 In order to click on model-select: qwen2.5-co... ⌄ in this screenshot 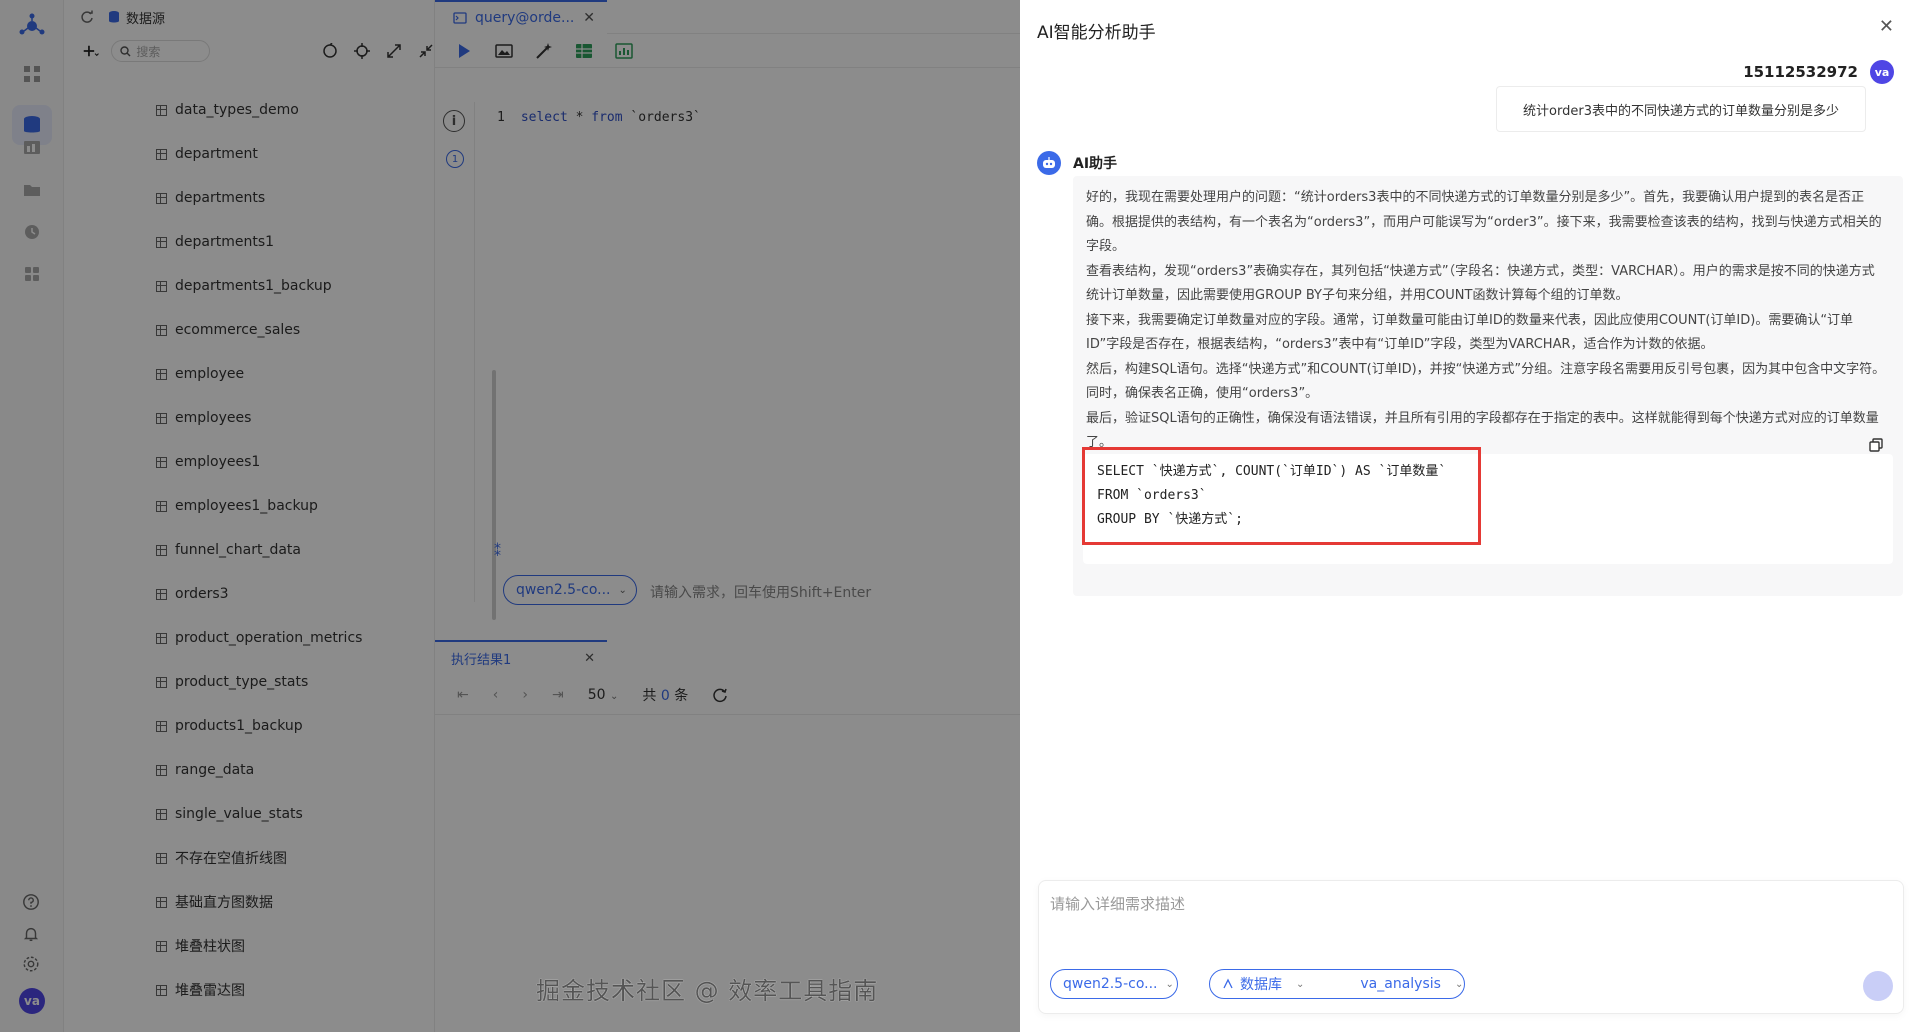, I will do `click(1114, 984)`.